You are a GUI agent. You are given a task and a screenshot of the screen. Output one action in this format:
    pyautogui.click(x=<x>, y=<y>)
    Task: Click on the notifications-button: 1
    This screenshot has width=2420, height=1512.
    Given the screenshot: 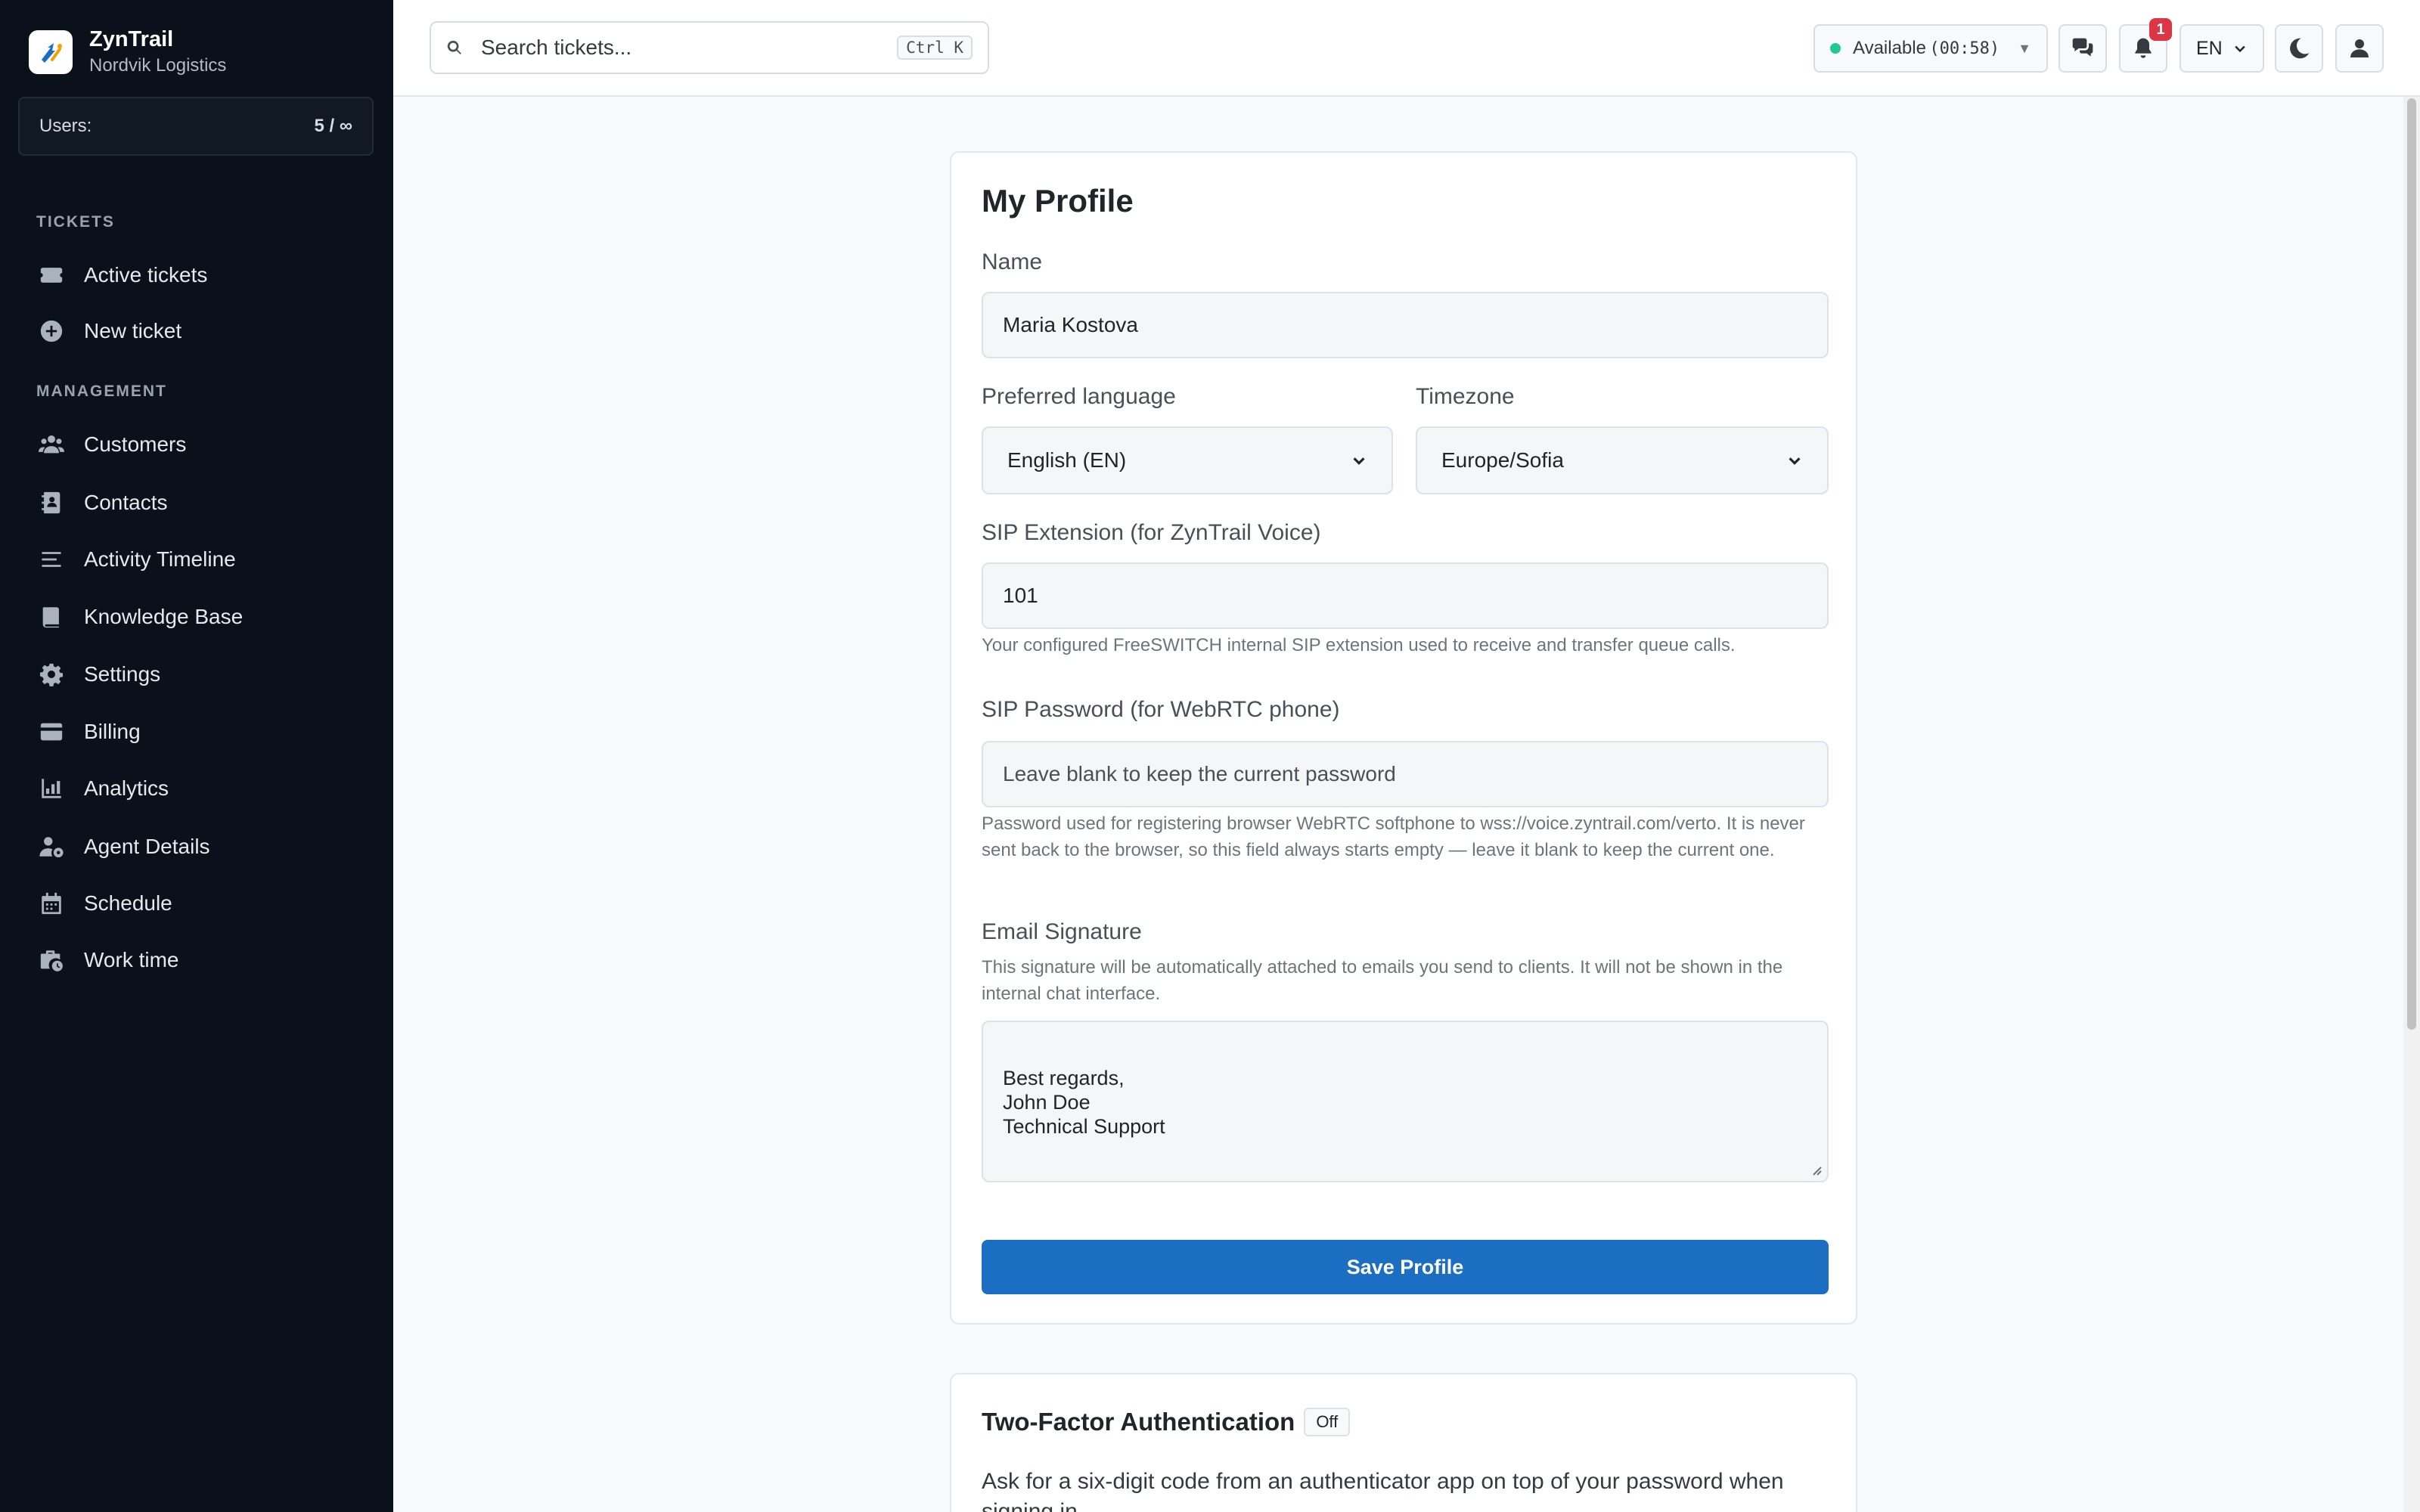 What is the action you would take?
    pyautogui.click(x=2145, y=46)
    